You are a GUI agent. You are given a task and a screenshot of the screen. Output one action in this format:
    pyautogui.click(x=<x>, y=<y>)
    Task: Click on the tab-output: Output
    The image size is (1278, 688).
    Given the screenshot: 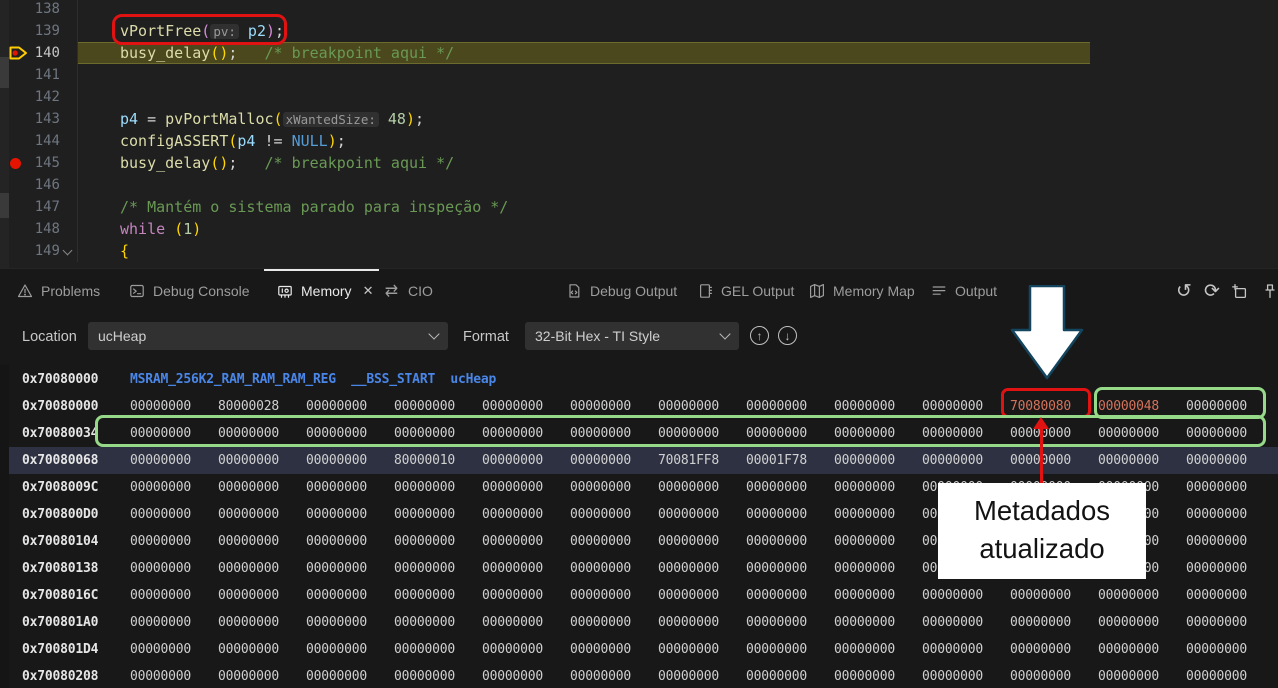 What is the action you would take?
    pyautogui.click(x=963, y=291)
    